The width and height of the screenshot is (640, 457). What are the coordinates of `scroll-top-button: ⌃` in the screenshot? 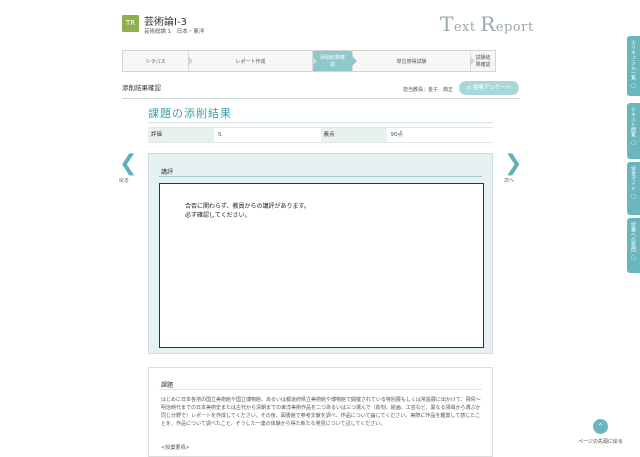 It's located at (600, 426).